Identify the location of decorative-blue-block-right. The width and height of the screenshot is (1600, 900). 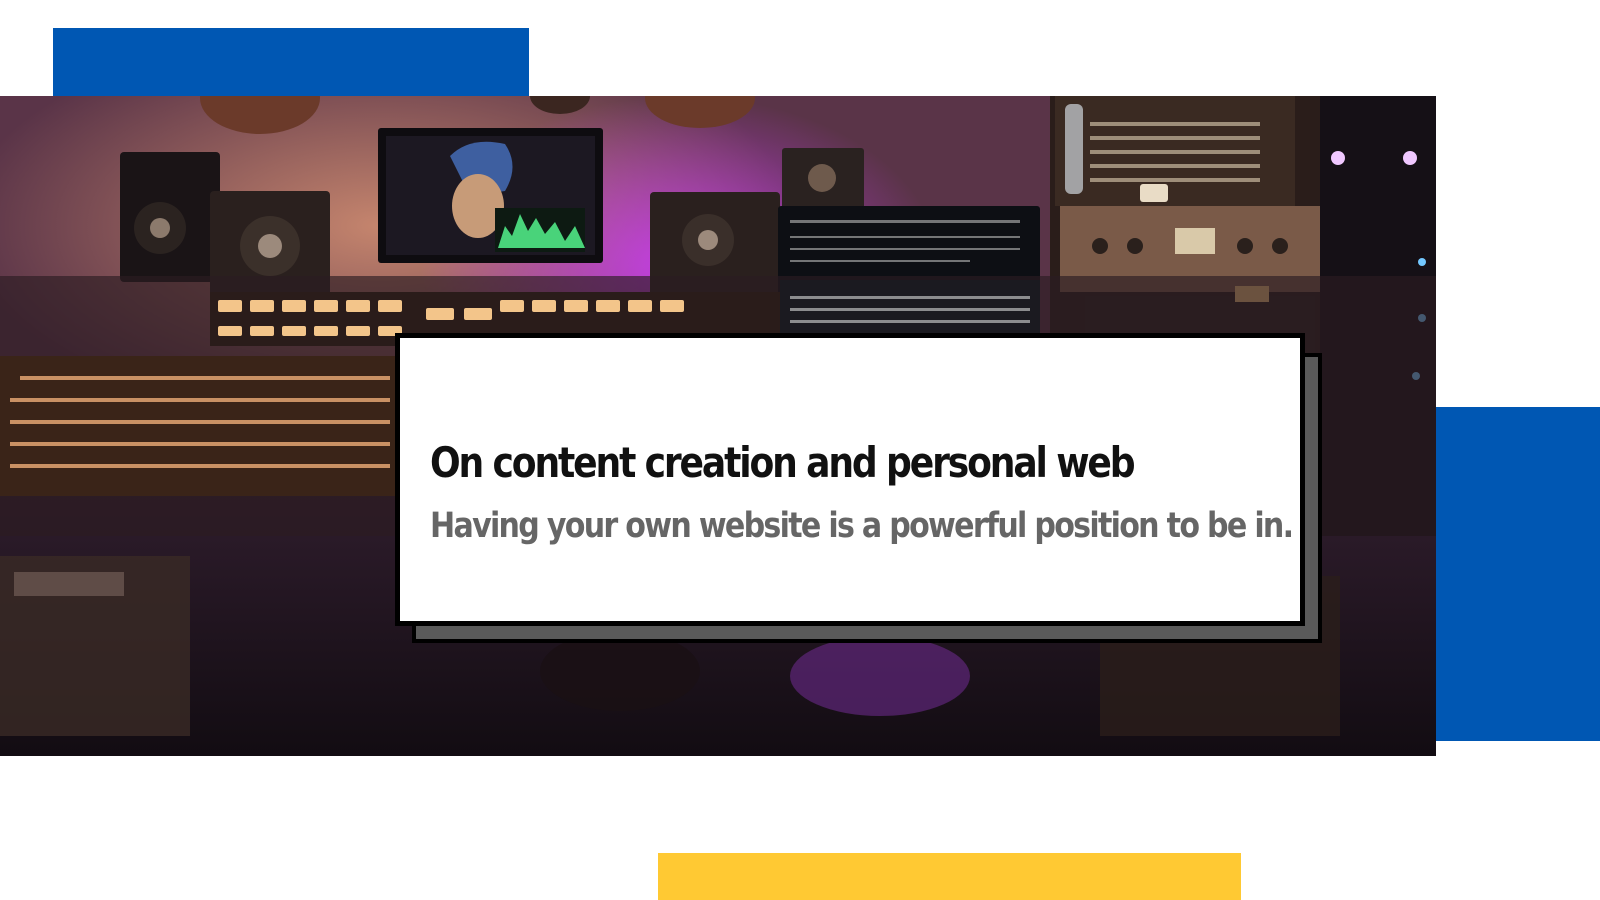
(1518, 574).